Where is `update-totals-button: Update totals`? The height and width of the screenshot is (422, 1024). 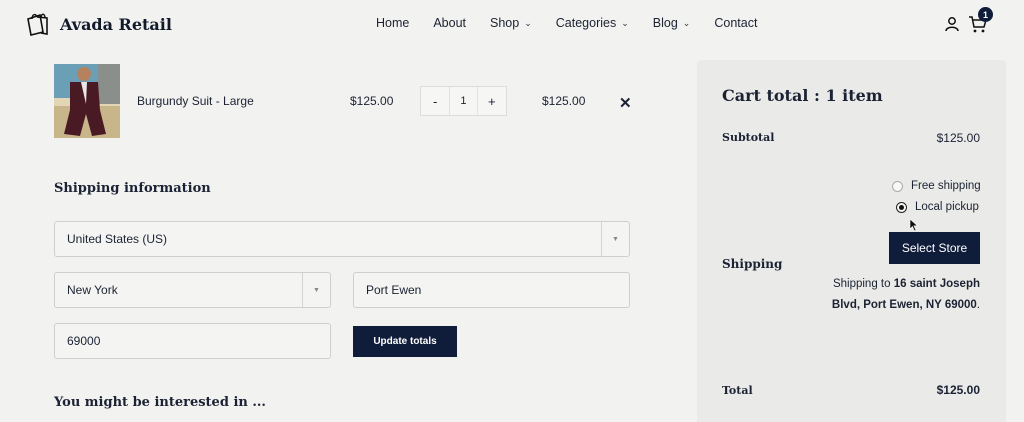 update-totals-button: Update totals is located at coordinates (405, 341).